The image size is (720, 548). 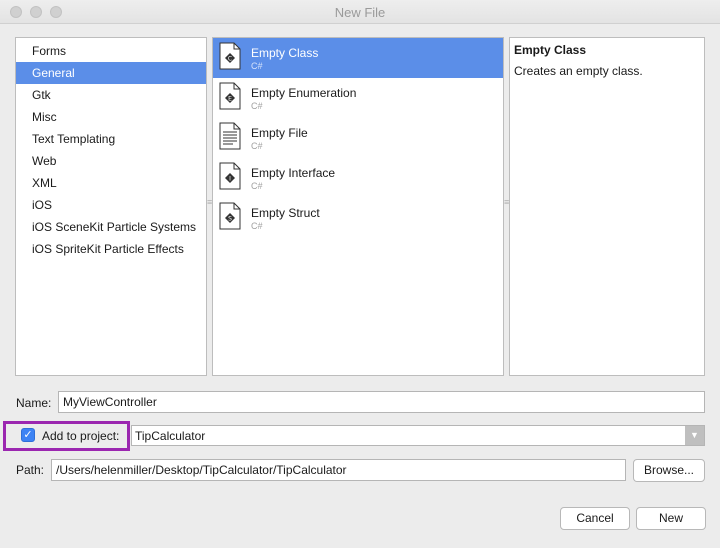 I want to click on category-item-ios-scenekit: iOS SceneKit Particle Systems, so click(x=111, y=227).